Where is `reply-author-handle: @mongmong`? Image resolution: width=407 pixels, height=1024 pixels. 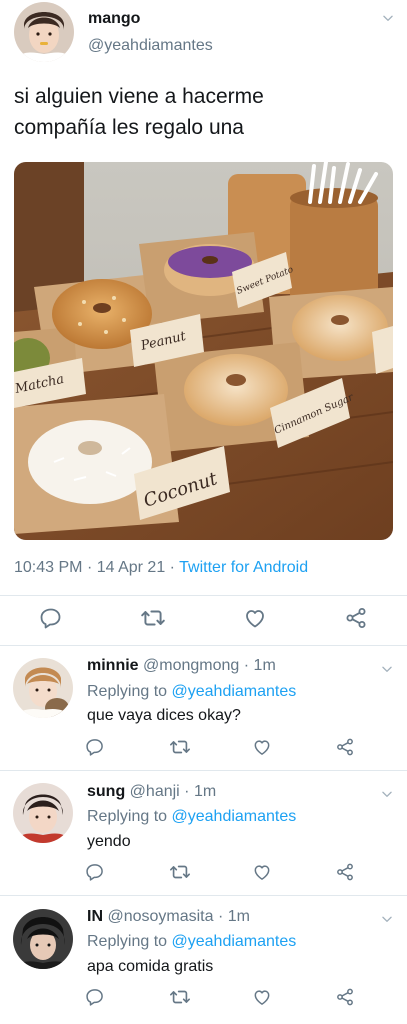 reply-author-handle: @mongmong is located at coordinates (191, 665).